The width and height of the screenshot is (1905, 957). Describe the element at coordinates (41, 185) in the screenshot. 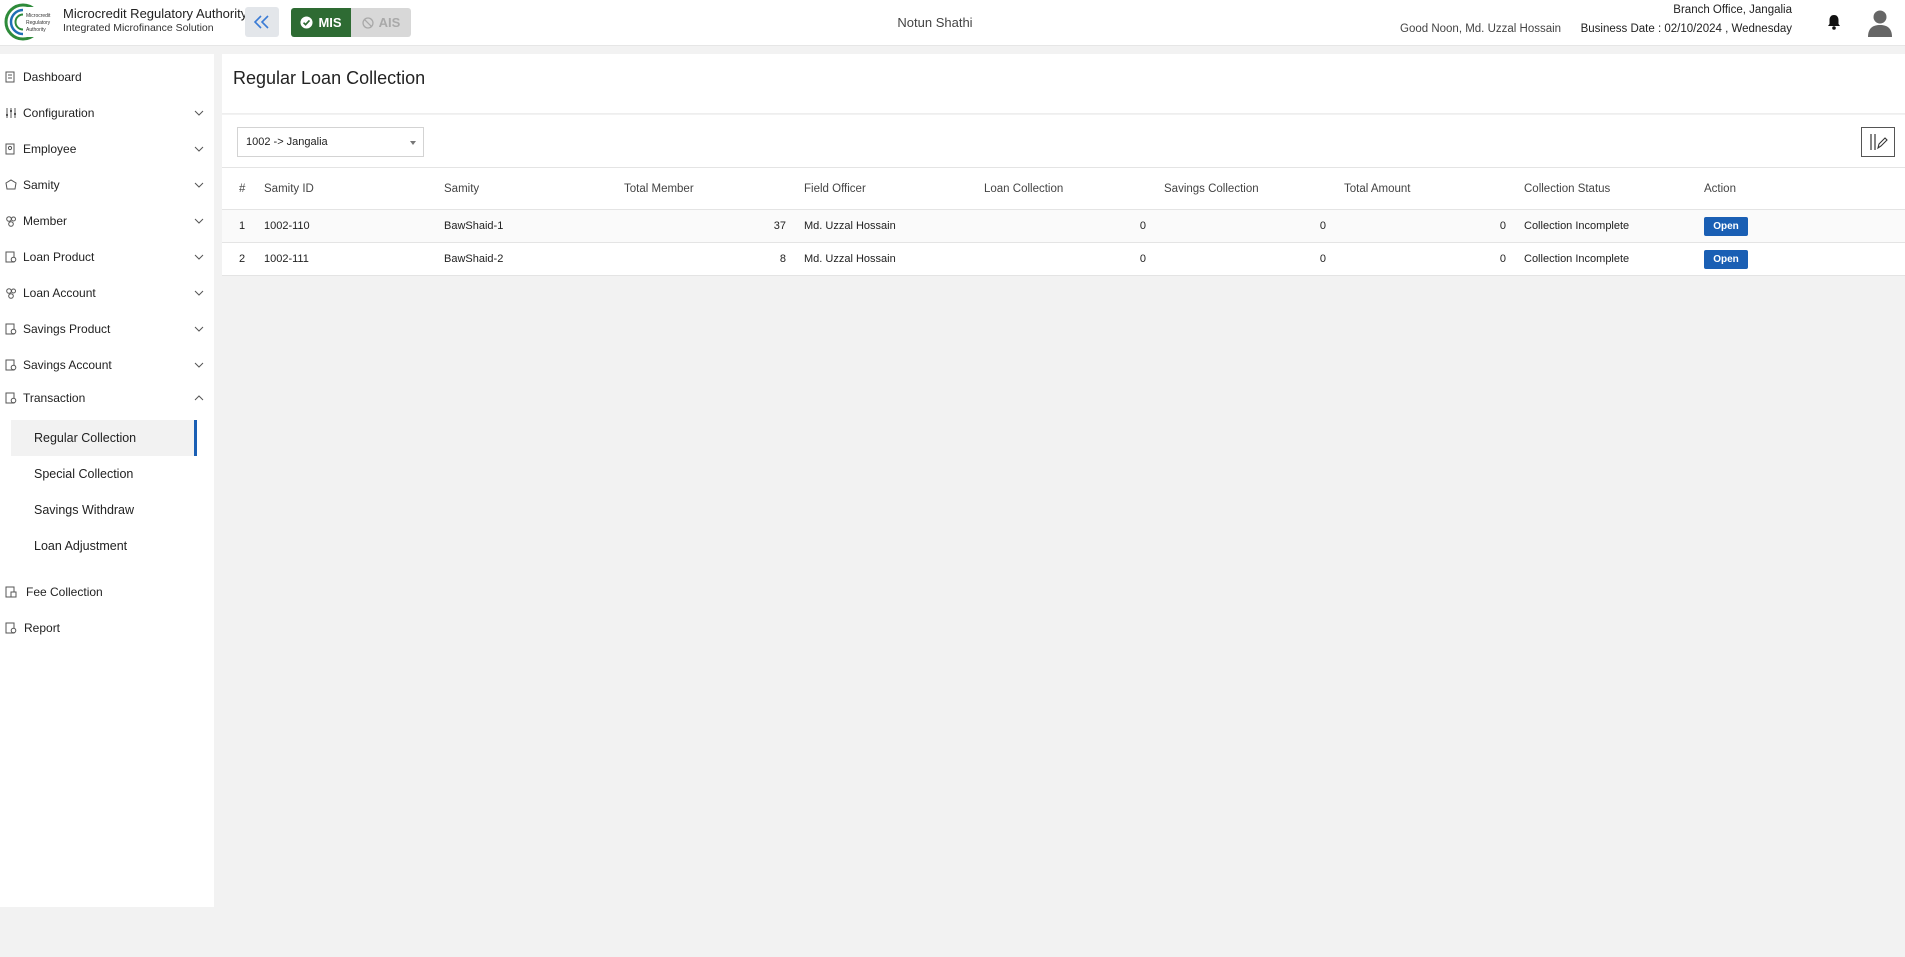

I see `sidebar-item-label: Samity` at that location.